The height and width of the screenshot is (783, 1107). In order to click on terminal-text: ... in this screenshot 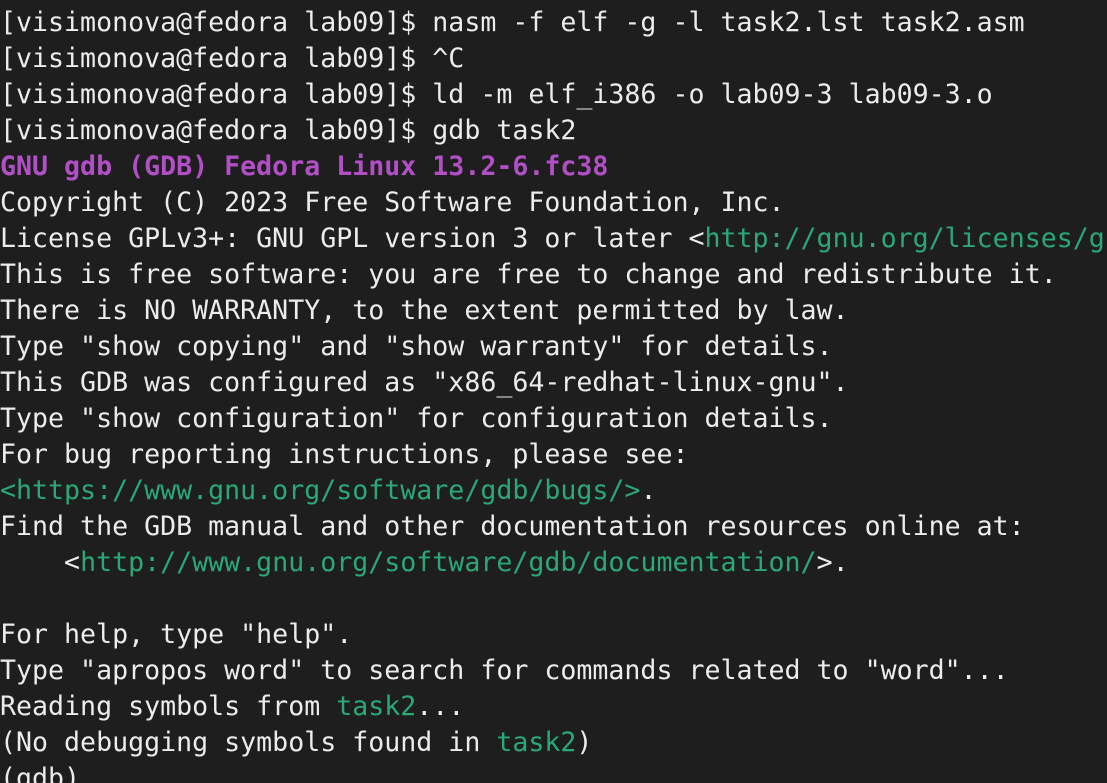, I will do `click(440, 706)`.